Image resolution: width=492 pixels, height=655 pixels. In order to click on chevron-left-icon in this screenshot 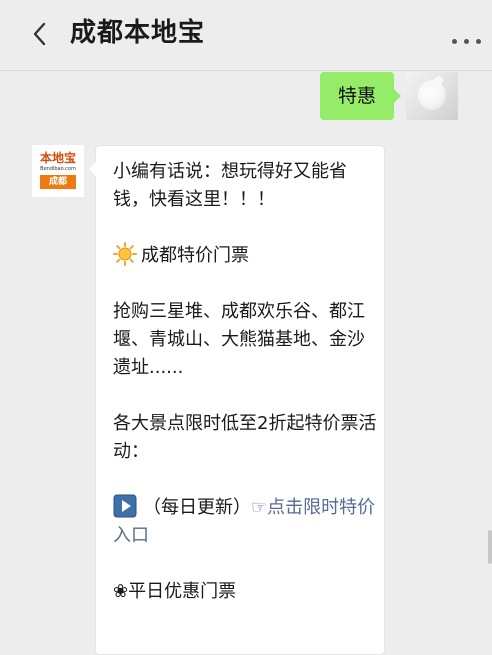, I will do `click(39, 34)`.